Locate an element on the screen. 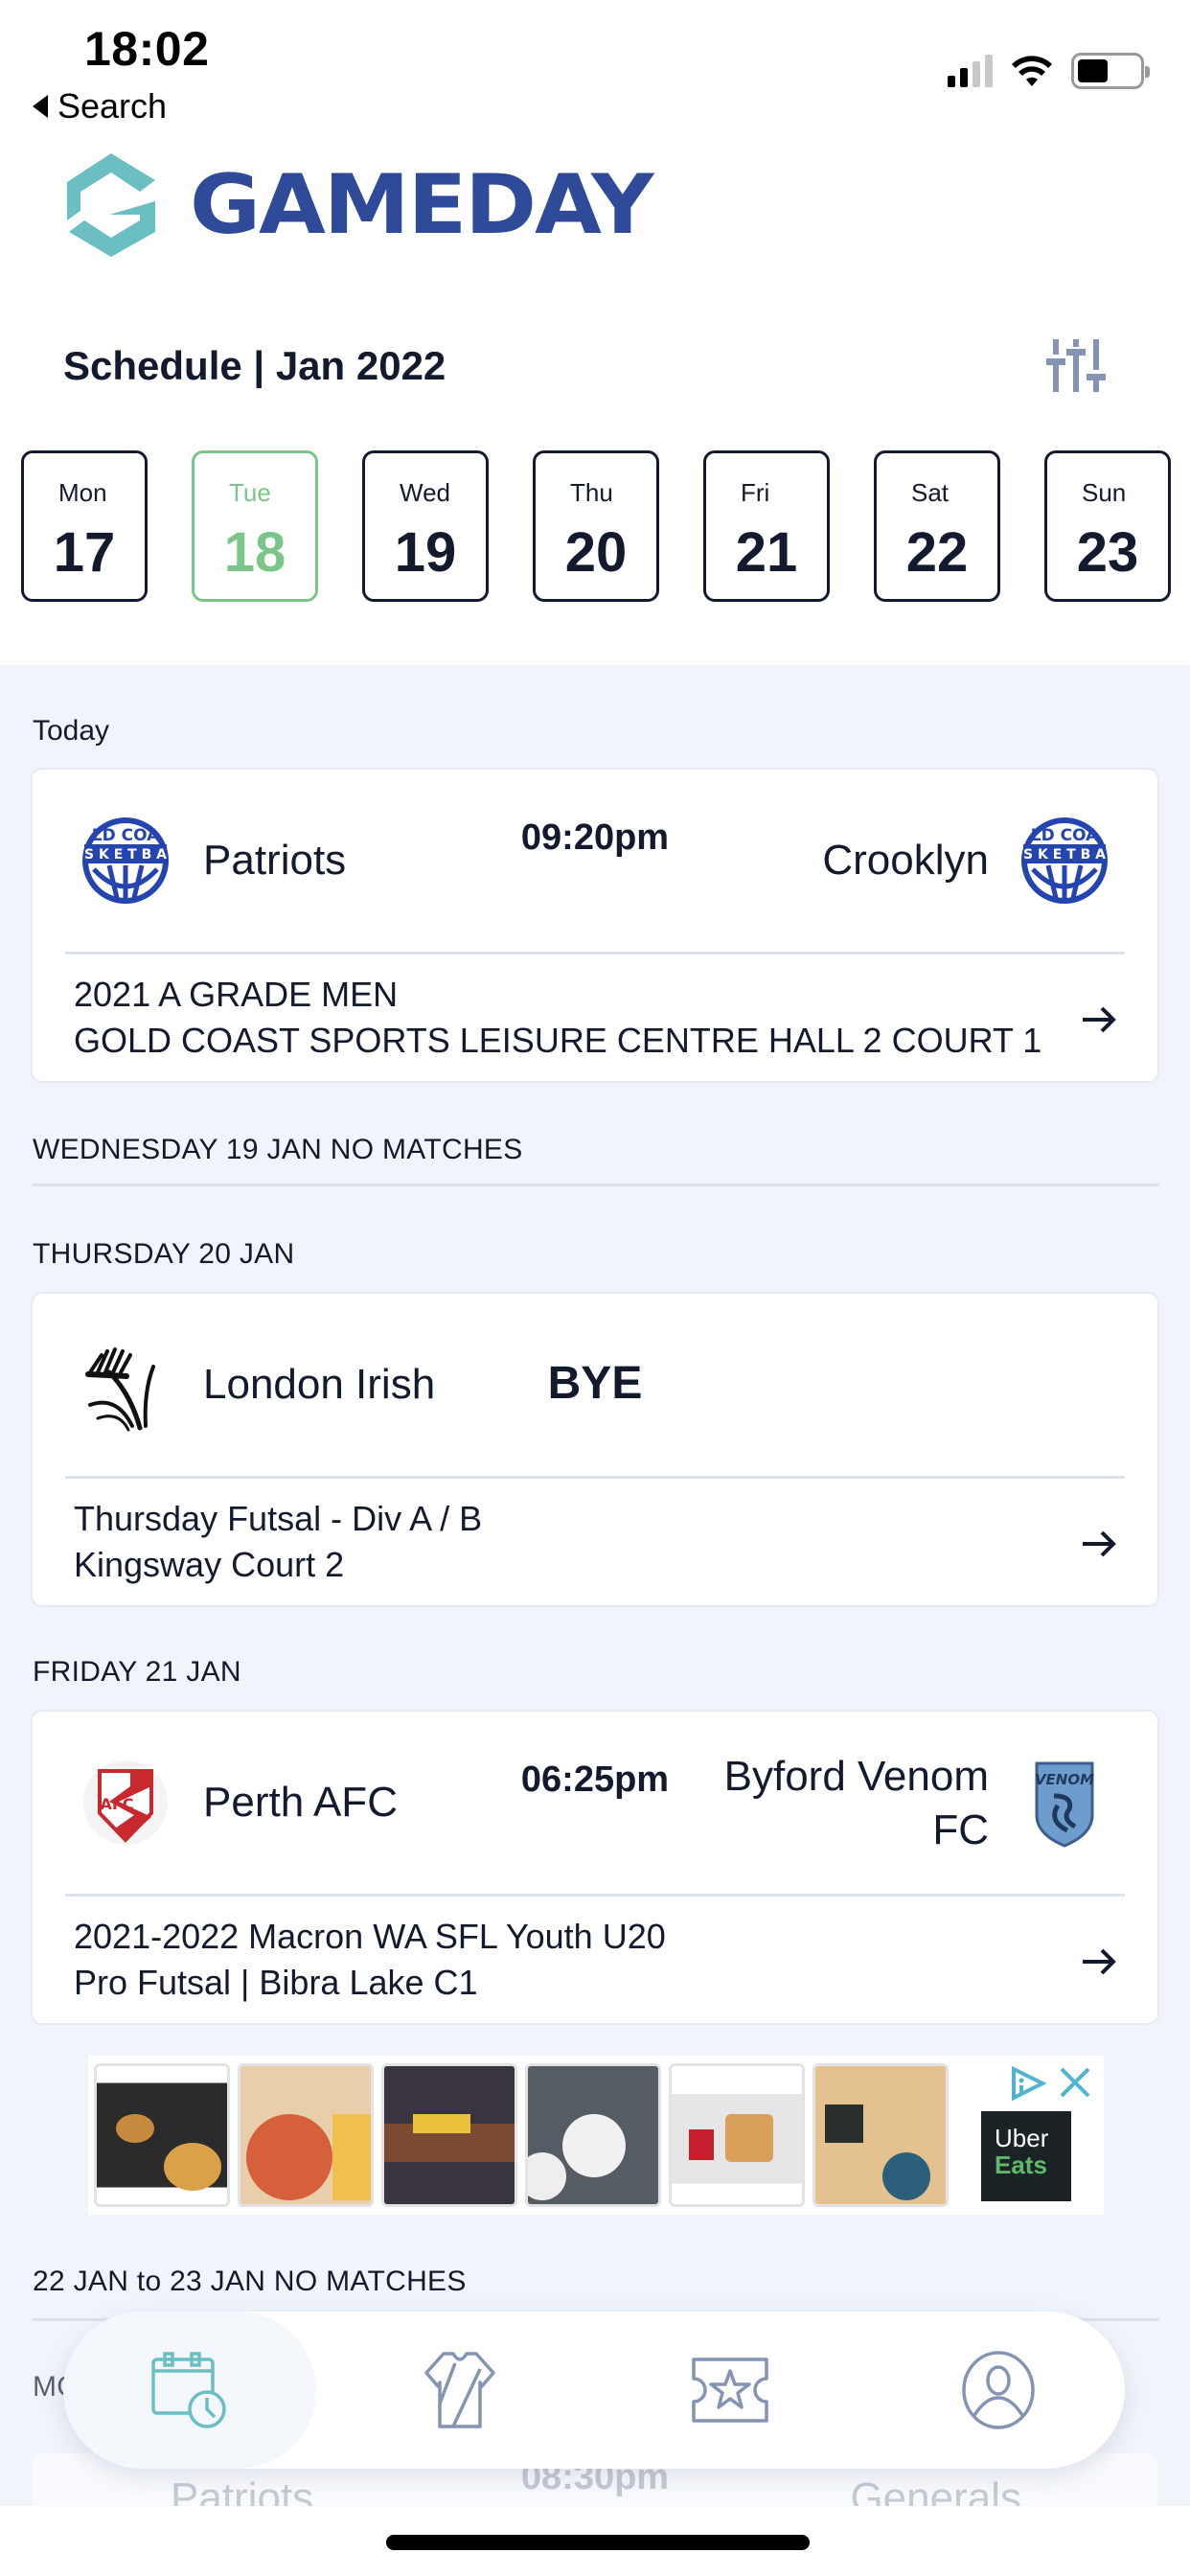 Image resolution: width=1190 pixels, height=2576 pixels. day-thu: Thu 20 is located at coordinates (596, 526).